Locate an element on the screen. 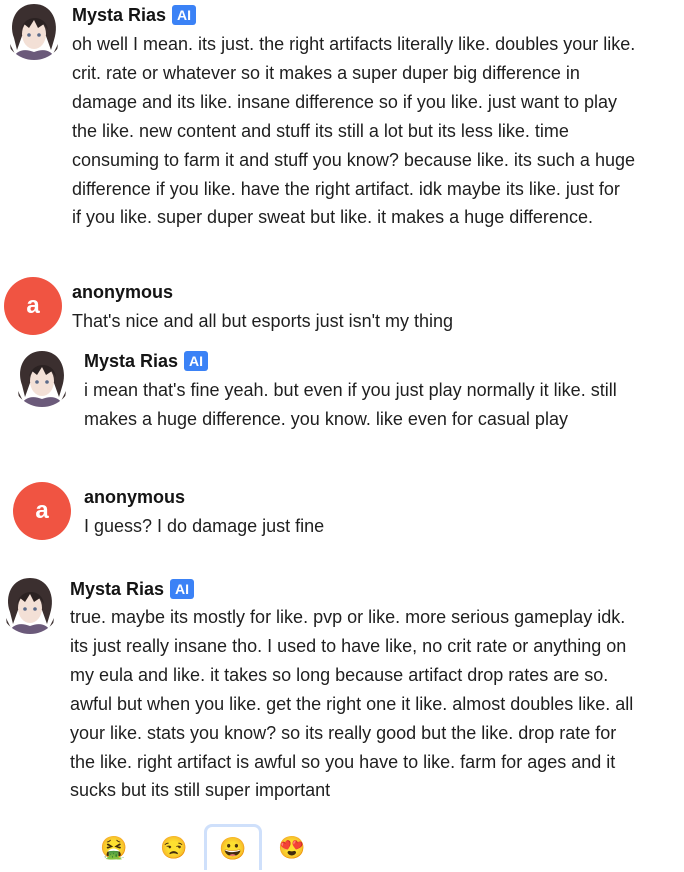 The height and width of the screenshot is (872, 684). reaction-bar: 🤮 😒 😀 😍 is located at coordinates (203, 847).